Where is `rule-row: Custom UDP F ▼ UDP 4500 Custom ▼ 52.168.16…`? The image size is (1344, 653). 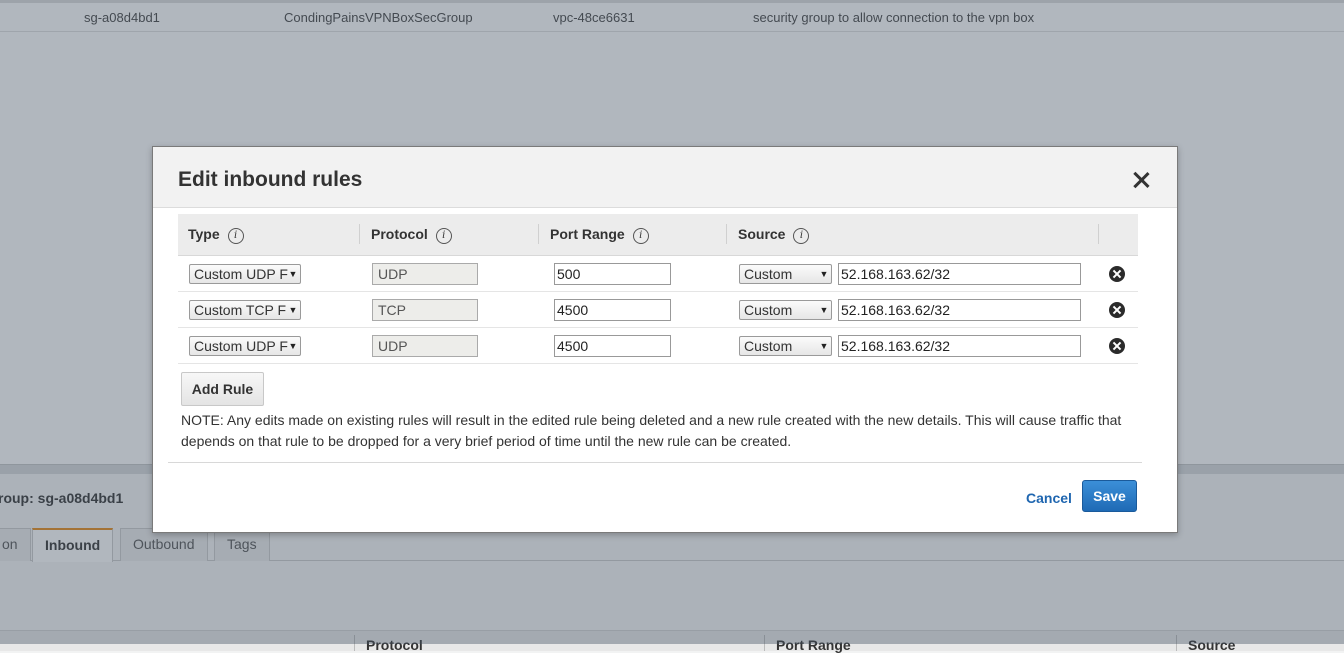
rule-row: Custom UDP F ▼ UDP 4500 Custom ▼ 52.168.16… is located at coordinates (658, 346).